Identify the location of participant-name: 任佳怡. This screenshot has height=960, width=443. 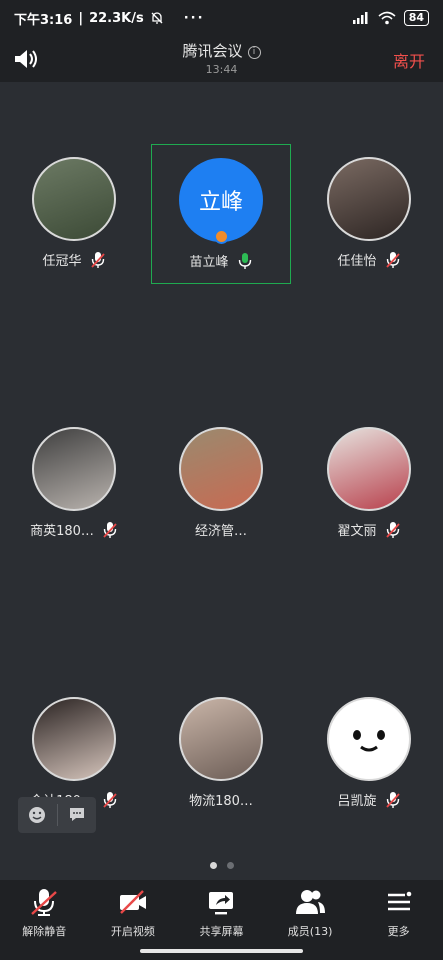
(357, 261).